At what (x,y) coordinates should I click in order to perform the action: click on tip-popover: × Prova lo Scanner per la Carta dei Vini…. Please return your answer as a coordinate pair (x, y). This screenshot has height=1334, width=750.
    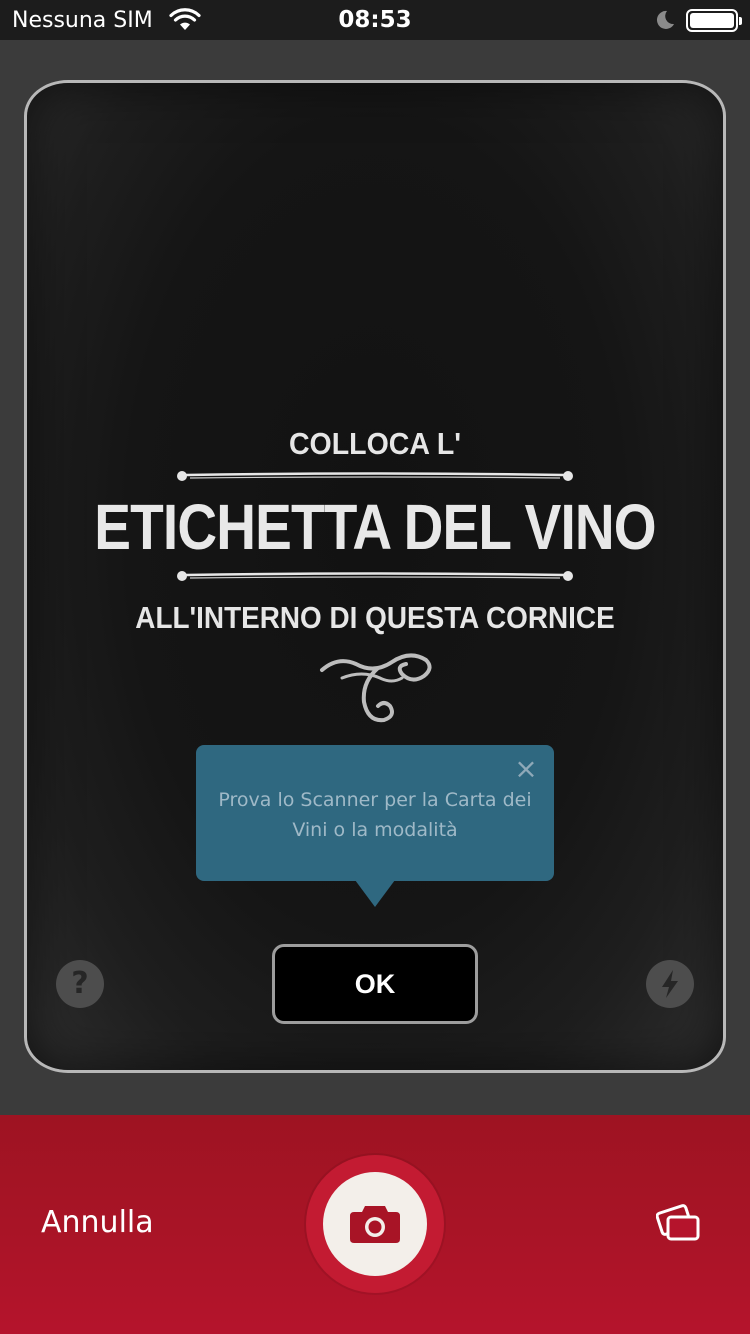
    Looking at the image, I should click on (375, 826).